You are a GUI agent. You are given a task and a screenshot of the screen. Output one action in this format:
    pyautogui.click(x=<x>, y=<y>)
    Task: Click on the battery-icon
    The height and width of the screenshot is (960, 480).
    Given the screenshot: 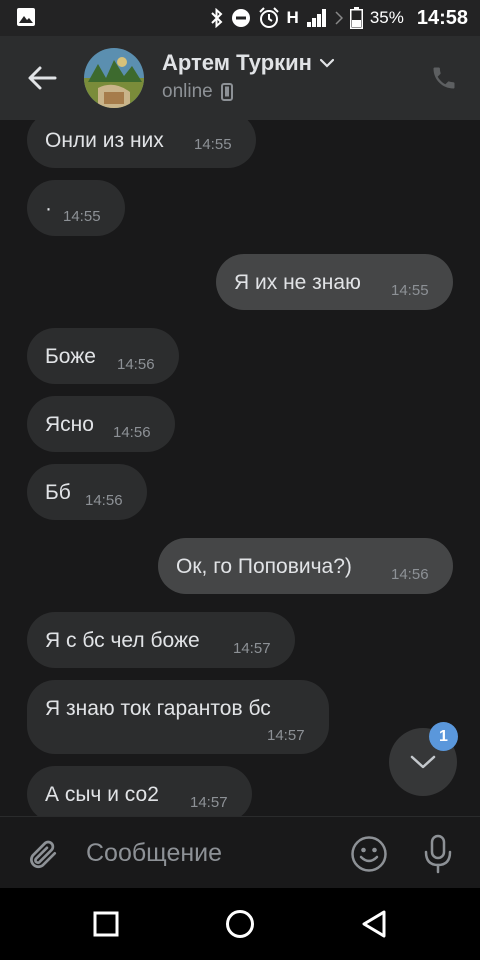 What is the action you would take?
    pyautogui.click(x=356, y=18)
    